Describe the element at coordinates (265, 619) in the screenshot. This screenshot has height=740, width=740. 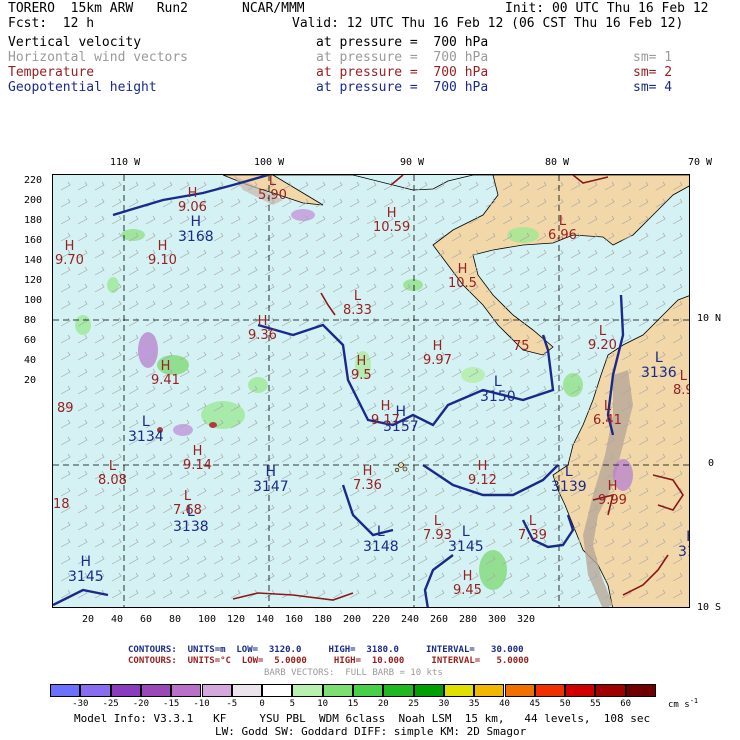
I see `x-tick-label: 140` at that location.